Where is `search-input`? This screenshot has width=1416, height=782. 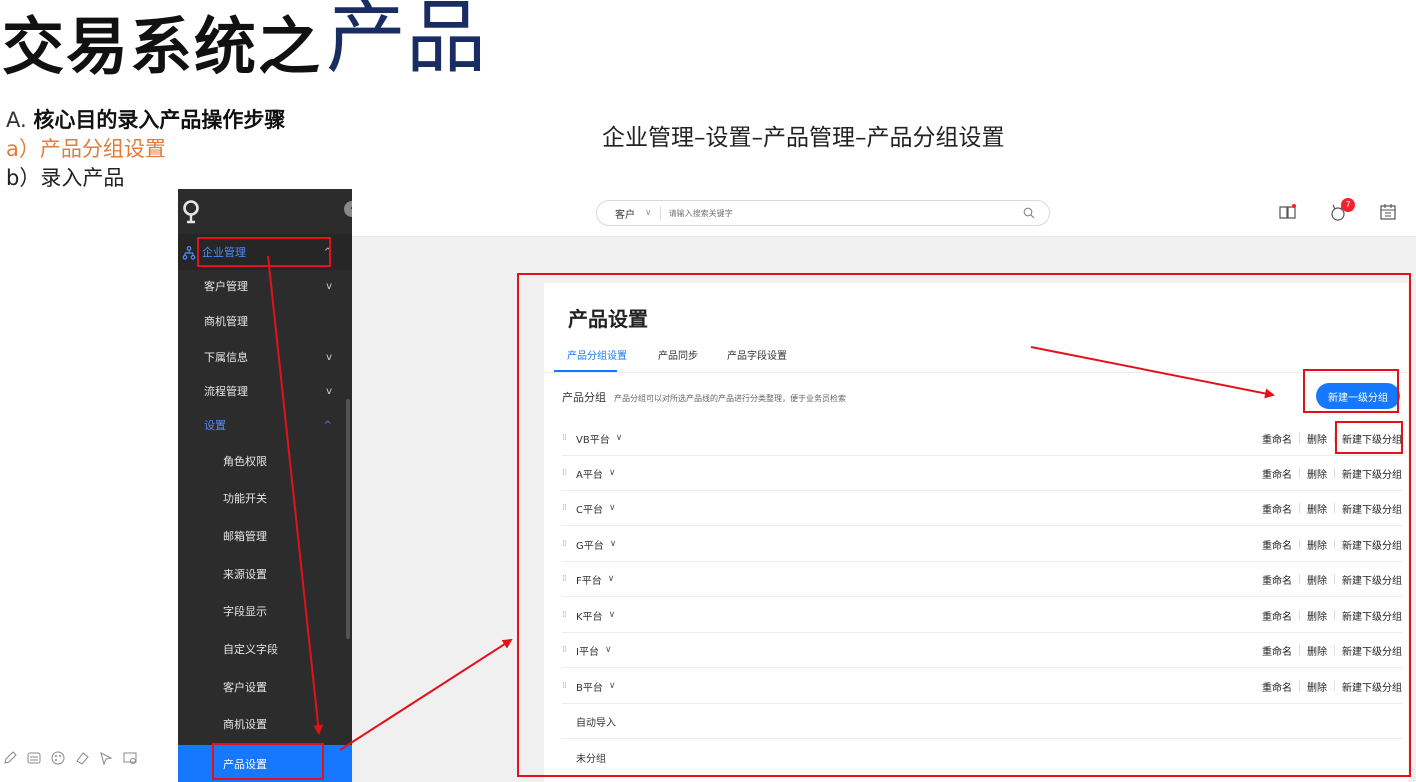
search-input is located at coordinates (828, 213).